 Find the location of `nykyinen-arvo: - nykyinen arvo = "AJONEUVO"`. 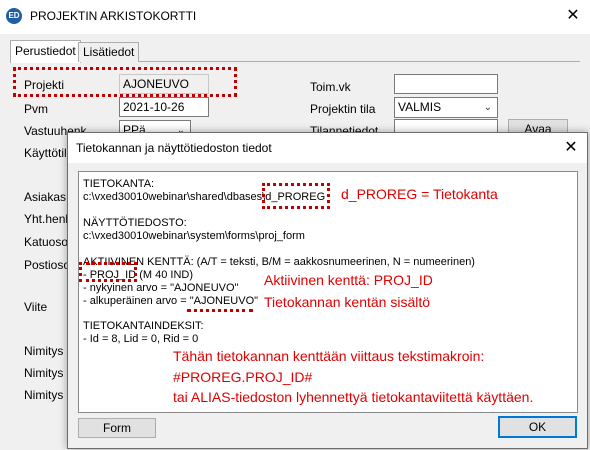

nykyinen-arvo: - nykyinen arvo = "AJONEUVO" is located at coordinates (161, 288).